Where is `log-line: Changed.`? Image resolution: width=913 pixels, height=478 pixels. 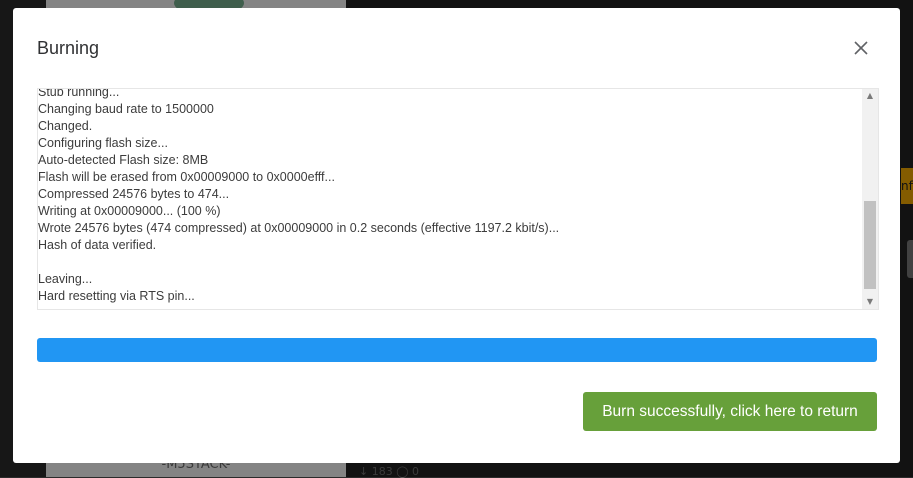 log-line: Changed. is located at coordinates (65, 126).